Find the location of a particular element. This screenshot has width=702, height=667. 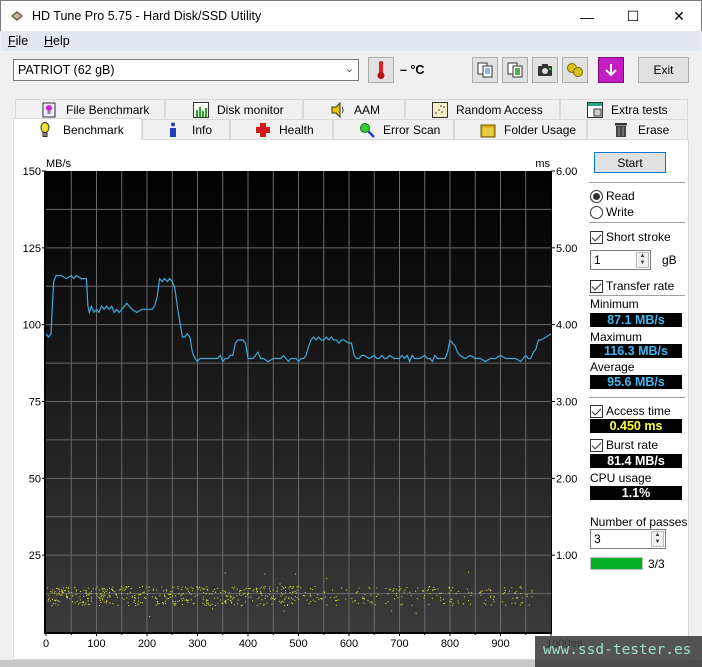

start-button: Start is located at coordinates (630, 162).